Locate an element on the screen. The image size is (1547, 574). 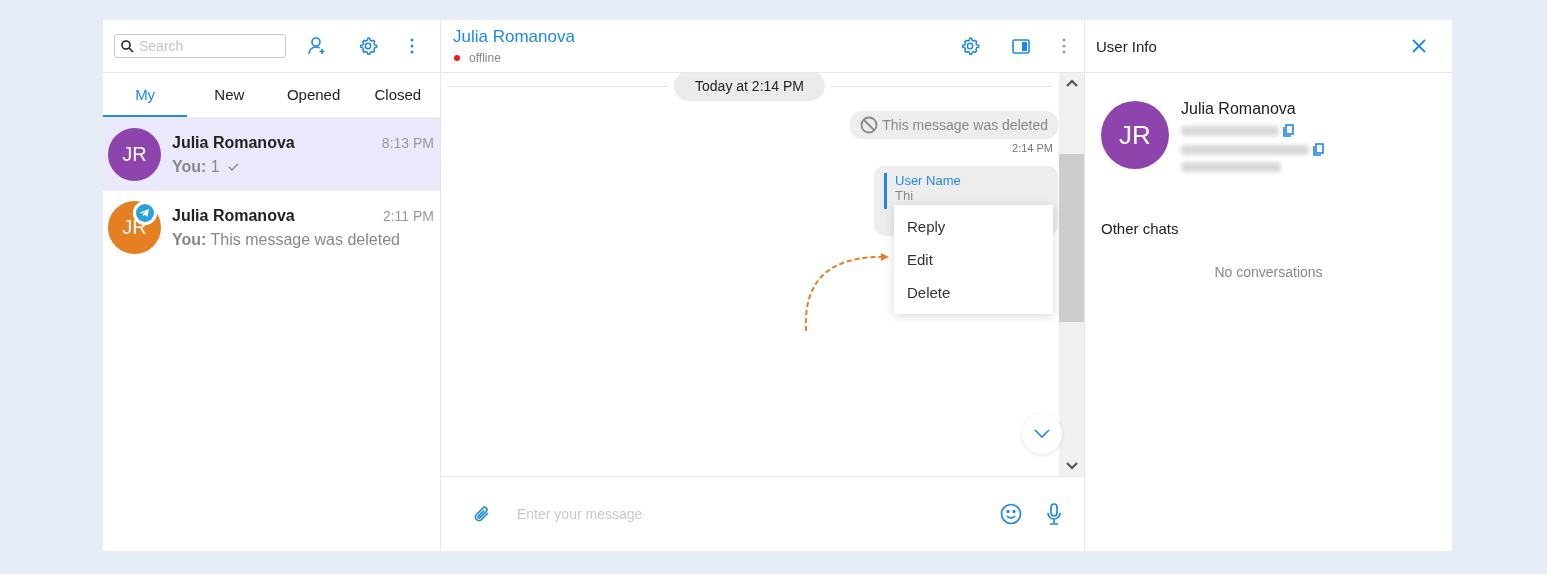
menu-item: Delete is located at coordinates (973, 292).